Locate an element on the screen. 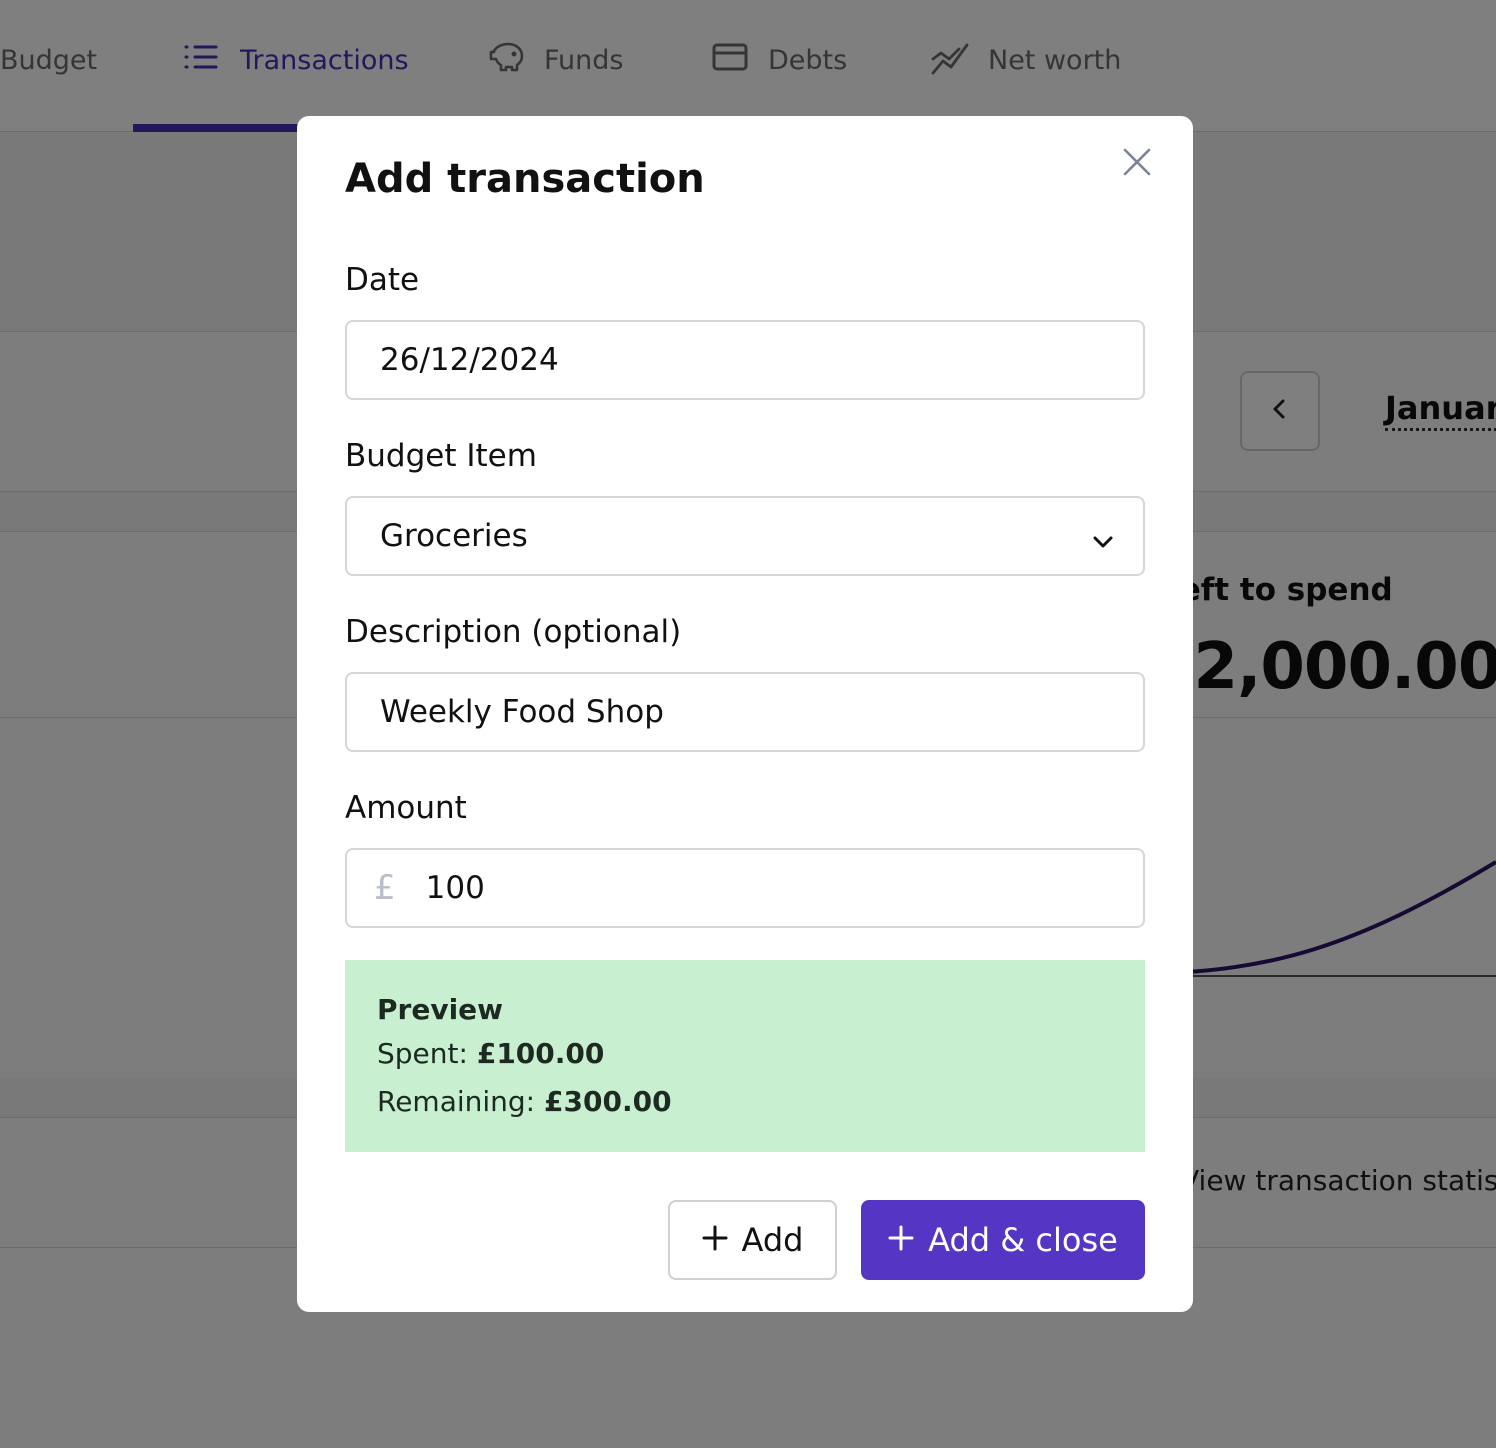  preview-title: Preview is located at coordinates (440, 1009).